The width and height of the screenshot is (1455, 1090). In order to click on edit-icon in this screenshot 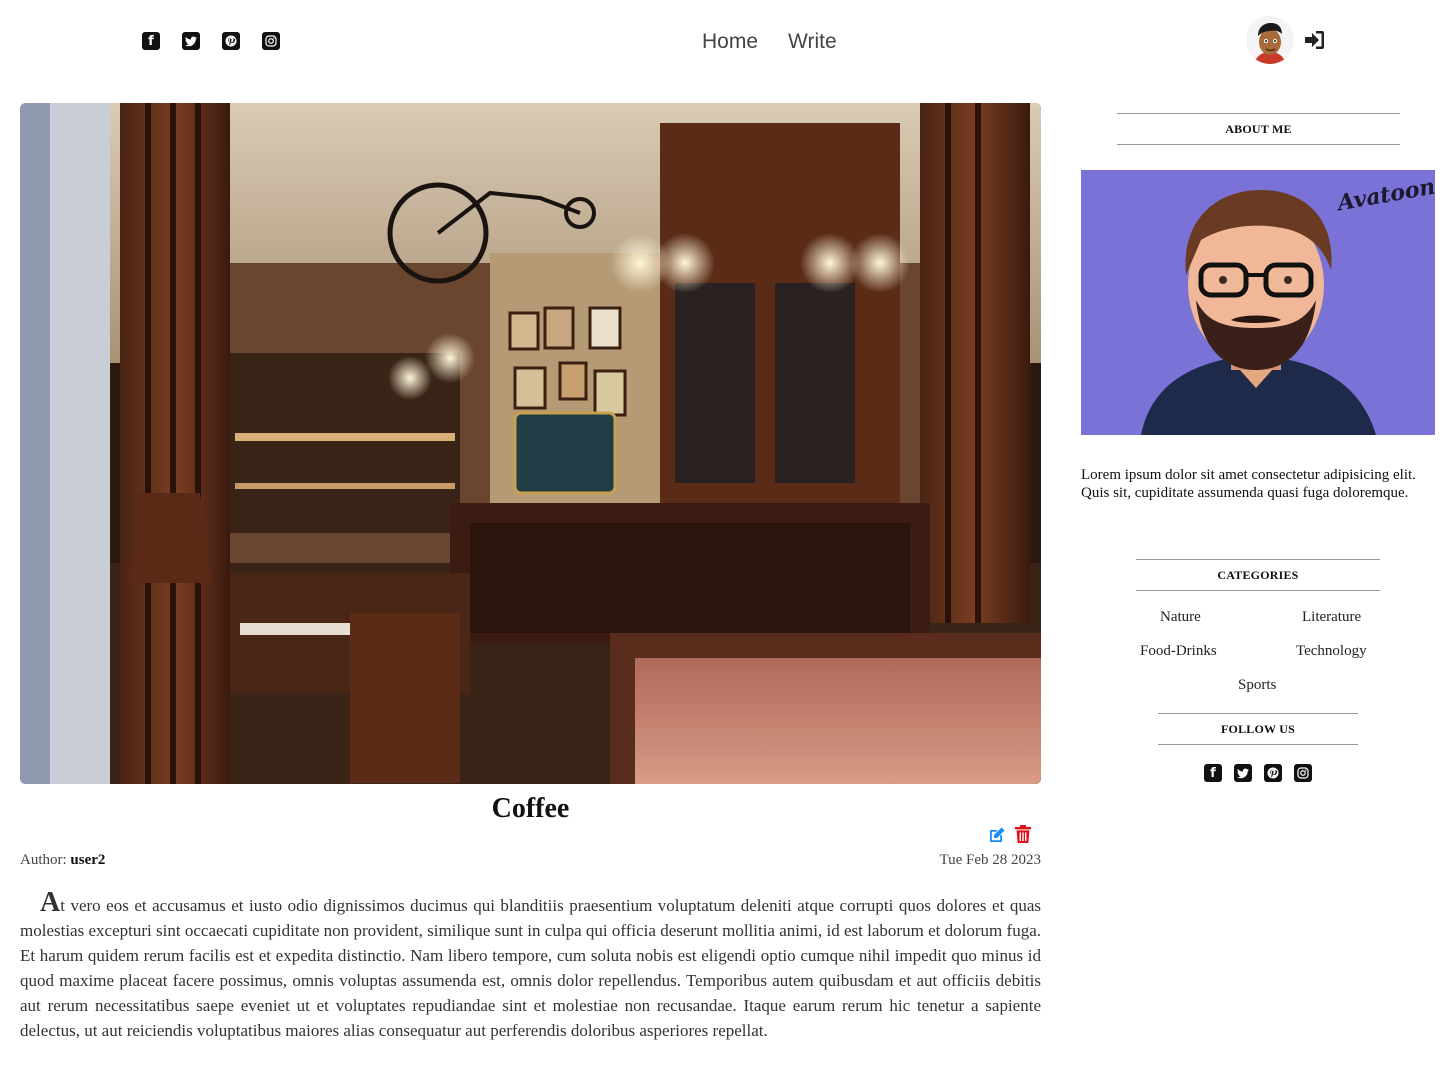, I will do `click(997, 835)`.